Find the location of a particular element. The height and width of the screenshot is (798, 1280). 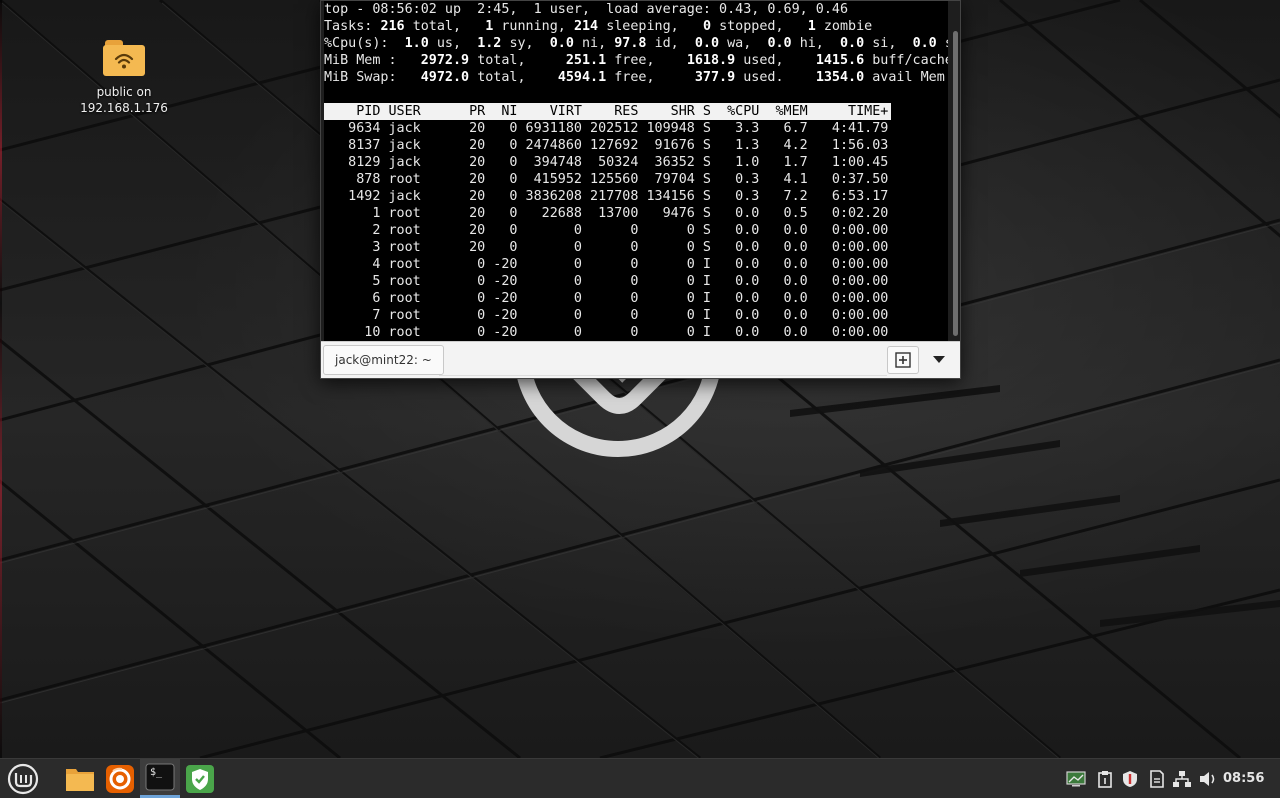

clipboard-icon is located at coordinates (1105, 779).